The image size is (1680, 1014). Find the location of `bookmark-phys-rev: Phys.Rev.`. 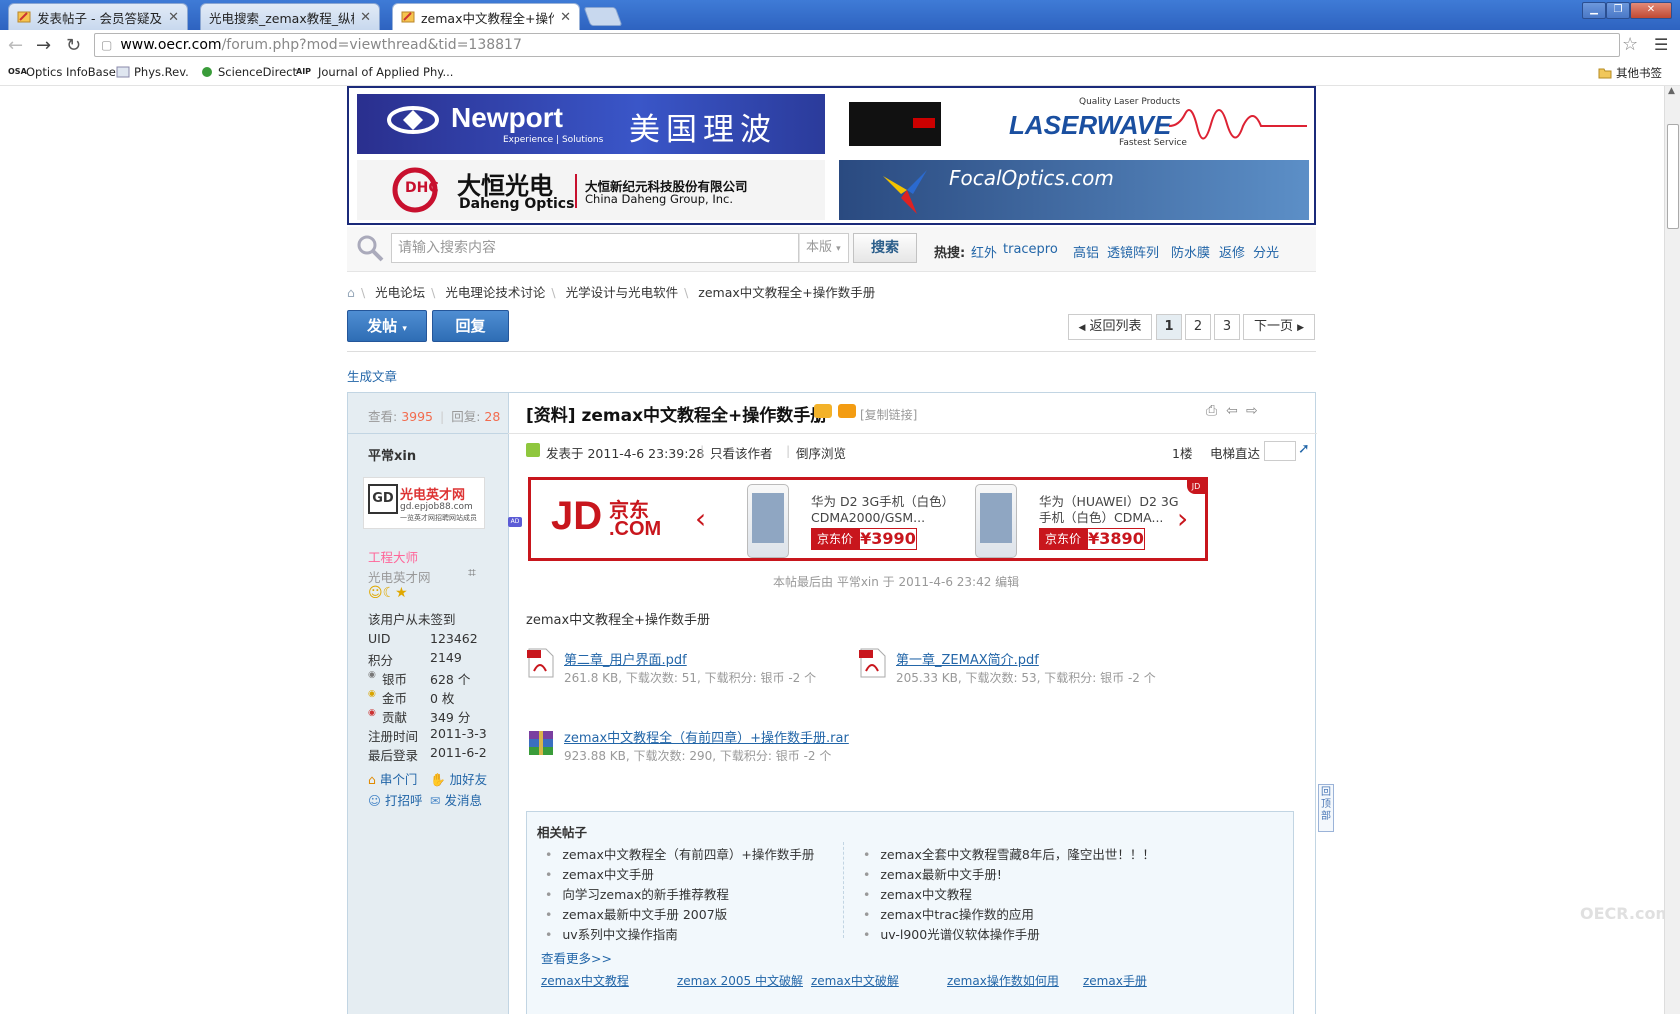

bookmark-phys-rev: Phys.Rev. is located at coordinates (152, 72).